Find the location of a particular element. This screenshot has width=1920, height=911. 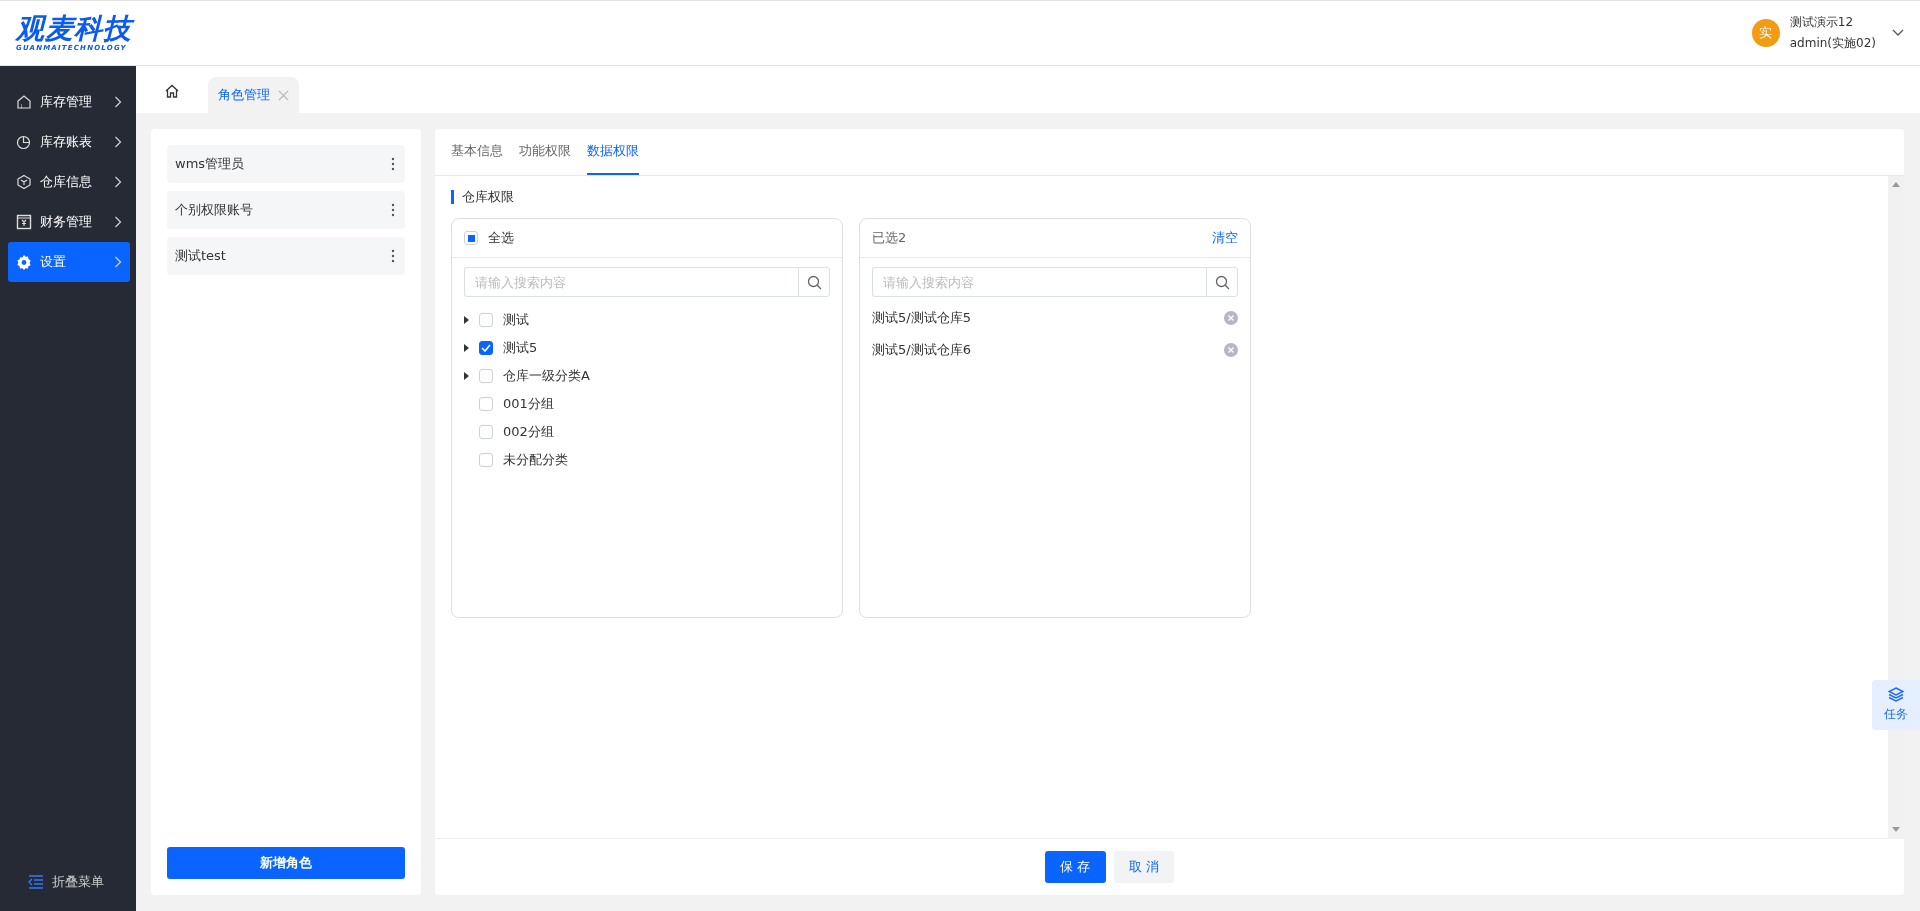

pie-chart-icon is located at coordinates (24, 142).